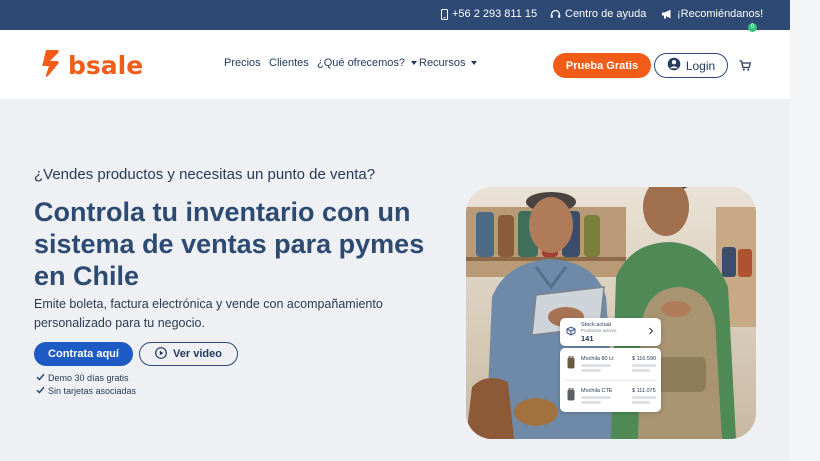 This screenshot has height=461, width=820. What do you see at coordinates (597, 359) in the screenshot?
I see `product-name: Mochila 80 Lt` at bounding box center [597, 359].